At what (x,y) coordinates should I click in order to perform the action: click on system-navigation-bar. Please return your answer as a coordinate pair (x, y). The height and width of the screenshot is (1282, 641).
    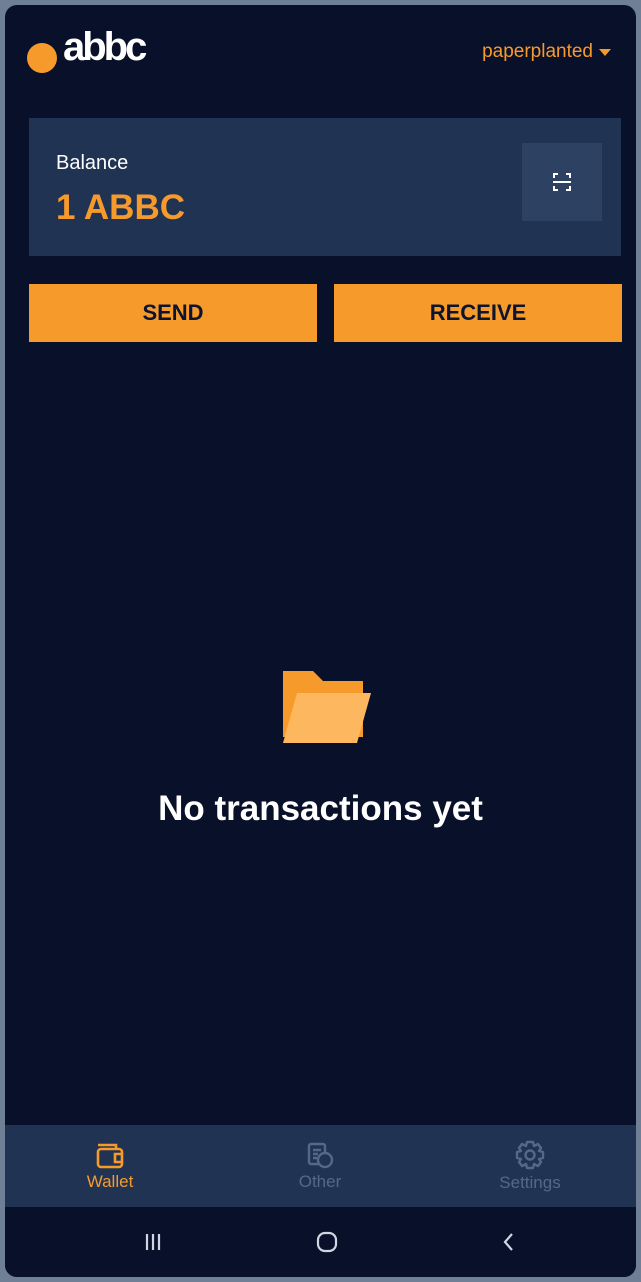
    Looking at the image, I should click on (320, 1242).